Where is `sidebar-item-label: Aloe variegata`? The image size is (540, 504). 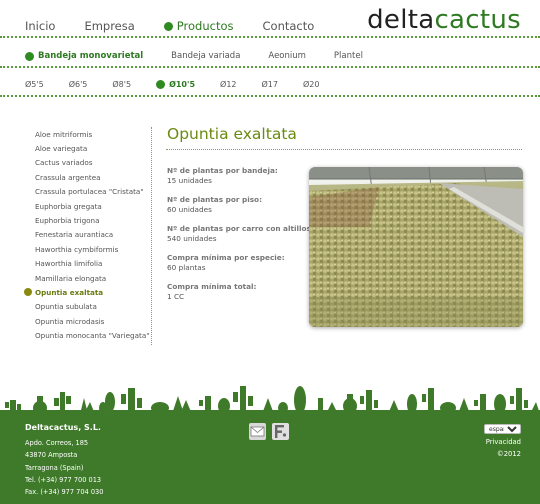 sidebar-item-label: Aloe variegata is located at coordinates (61, 149).